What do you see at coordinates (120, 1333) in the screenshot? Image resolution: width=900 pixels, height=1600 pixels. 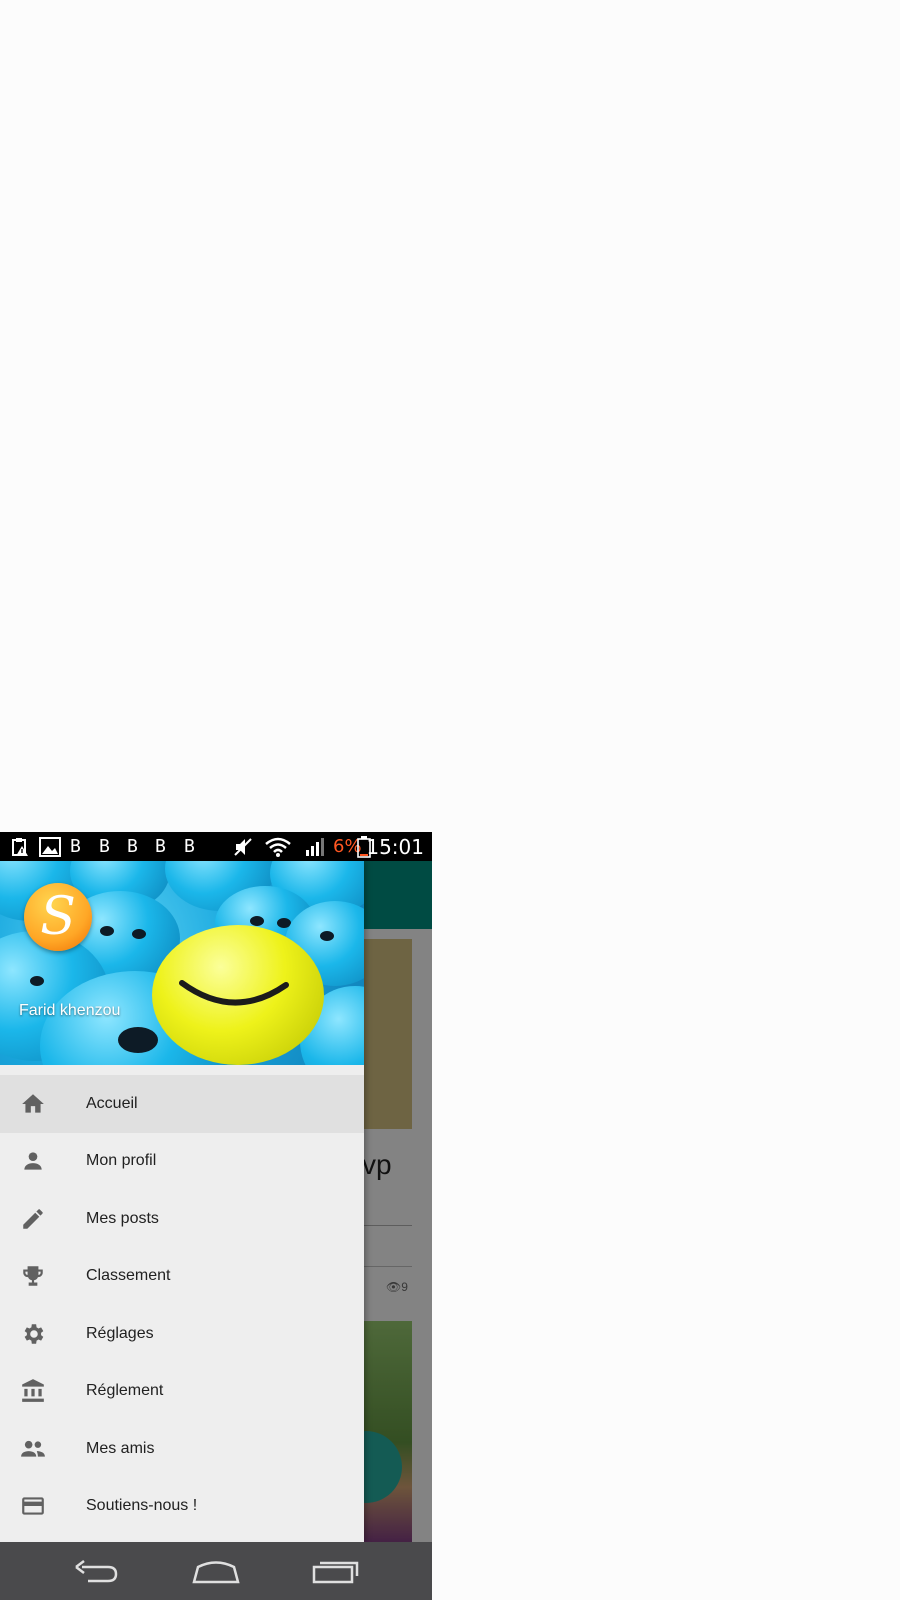 I see `menu-item-label: Réglages` at bounding box center [120, 1333].